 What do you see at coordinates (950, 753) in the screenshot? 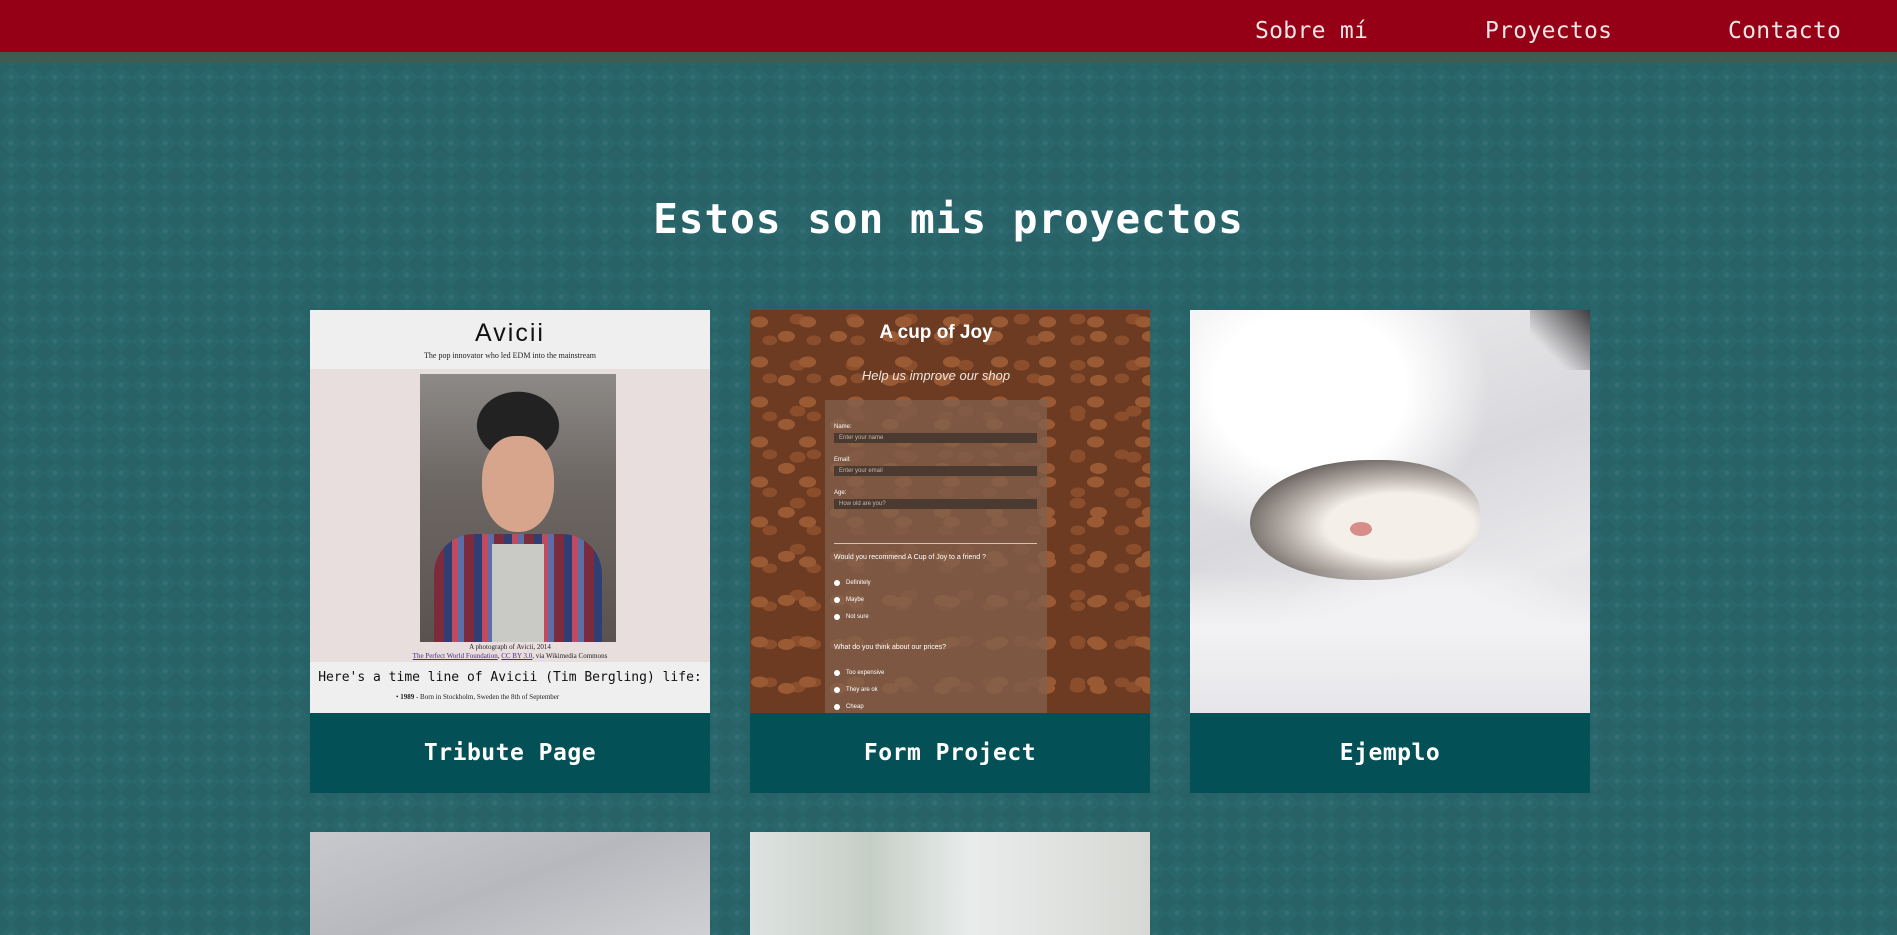
I see `project-caption: Form Project` at bounding box center [950, 753].